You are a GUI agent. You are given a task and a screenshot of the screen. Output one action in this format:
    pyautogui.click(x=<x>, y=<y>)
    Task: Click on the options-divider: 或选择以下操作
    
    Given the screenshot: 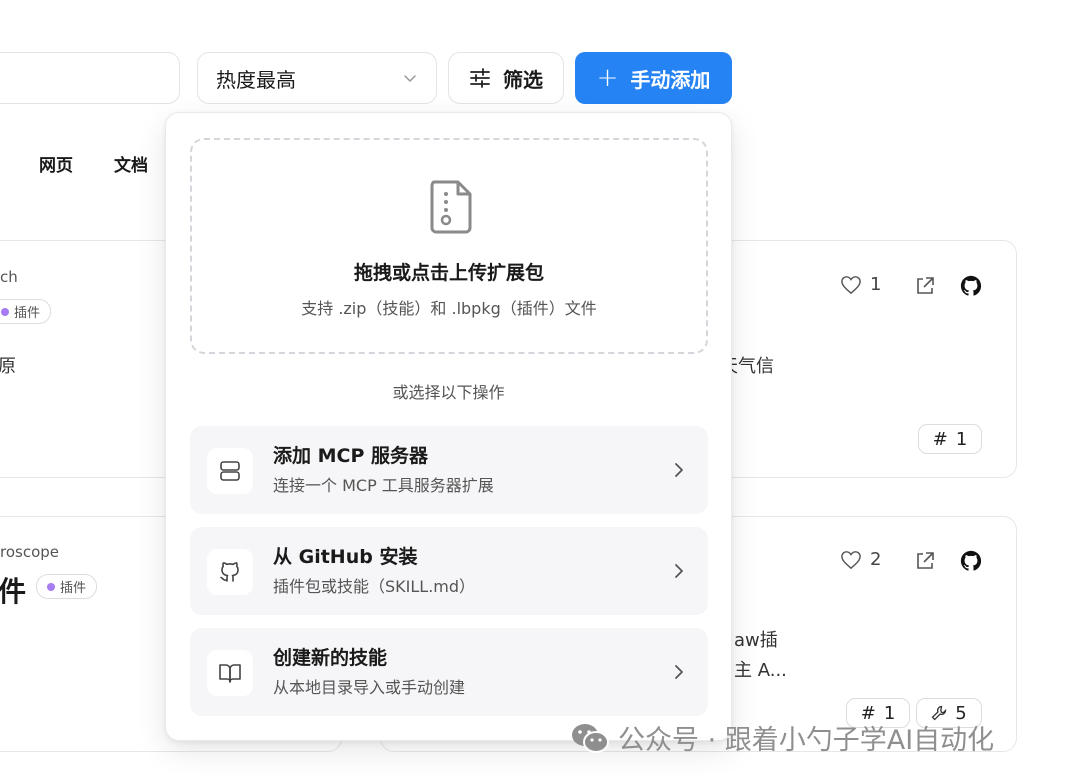 What is the action you would take?
    pyautogui.click(x=448, y=392)
    